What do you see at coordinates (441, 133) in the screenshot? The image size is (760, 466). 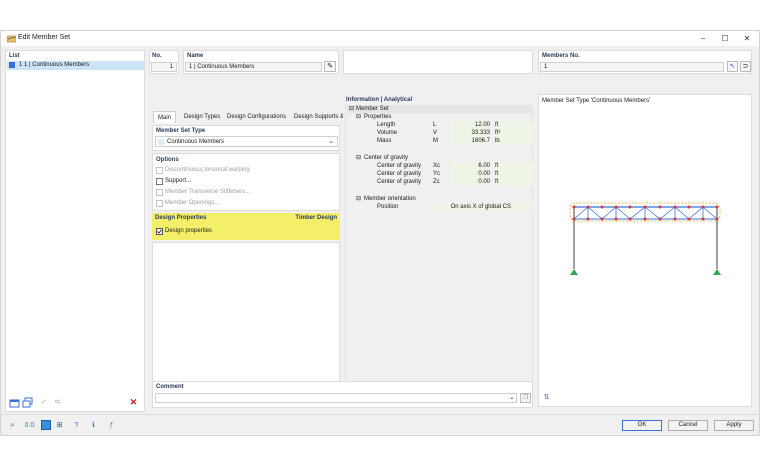 I see `property-row: Volume V 33.333 ft³` at bounding box center [441, 133].